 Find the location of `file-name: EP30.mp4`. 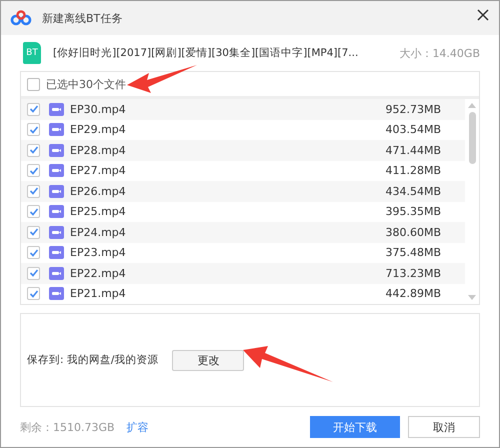

file-name: EP30.mp4 is located at coordinates (98, 109).